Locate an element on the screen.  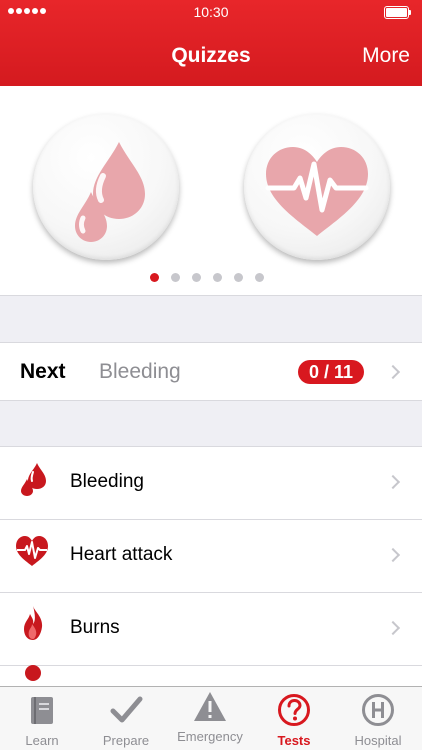
tab-label: Emergency is located at coordinates (210, 736).